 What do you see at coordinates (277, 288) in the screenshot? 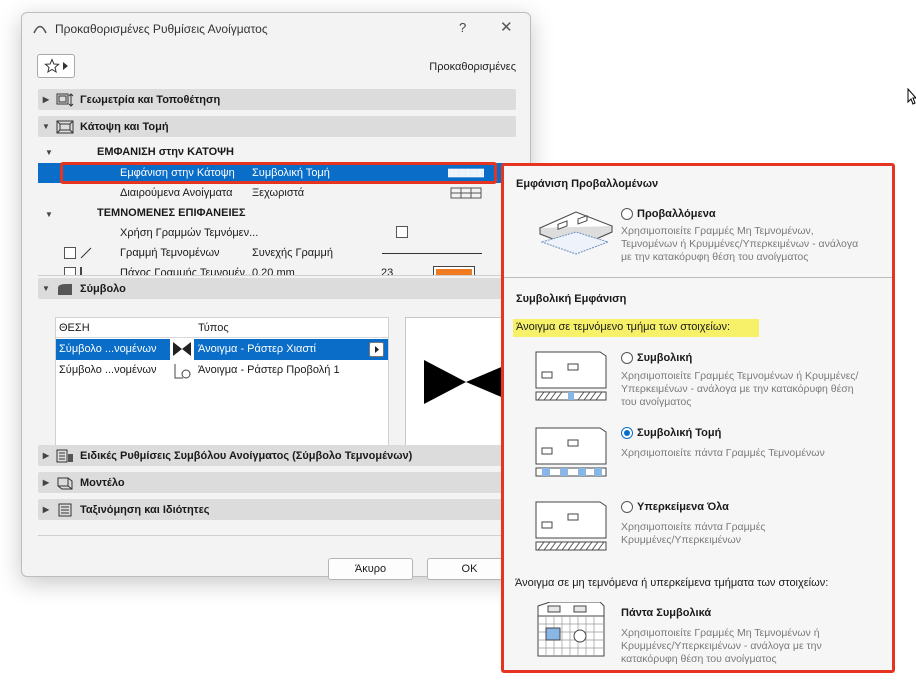
I see `panel-symbol: ▼ Σύμβολο` at bounding box center [277, 288].